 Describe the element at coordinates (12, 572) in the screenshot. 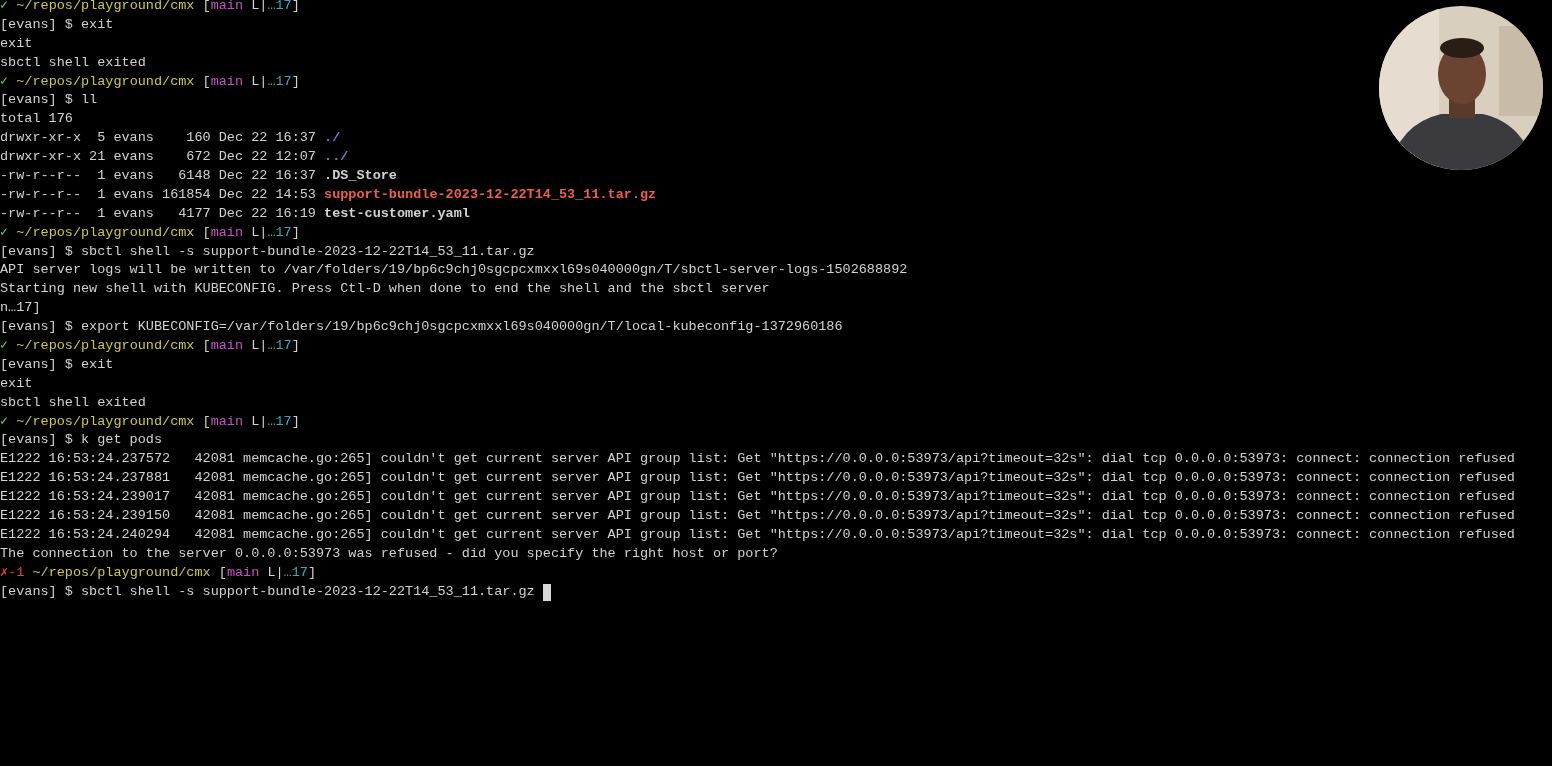

I see `prompt-status: ✗-1` at that location.